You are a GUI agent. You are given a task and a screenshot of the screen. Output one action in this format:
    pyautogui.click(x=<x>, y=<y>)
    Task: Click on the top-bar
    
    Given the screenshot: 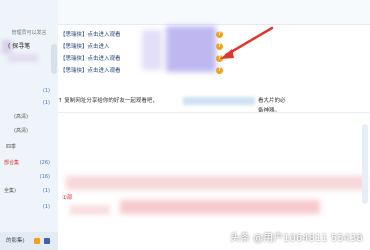 What is the action you would take?
    pyautogui.click(x=214, y=12)
    